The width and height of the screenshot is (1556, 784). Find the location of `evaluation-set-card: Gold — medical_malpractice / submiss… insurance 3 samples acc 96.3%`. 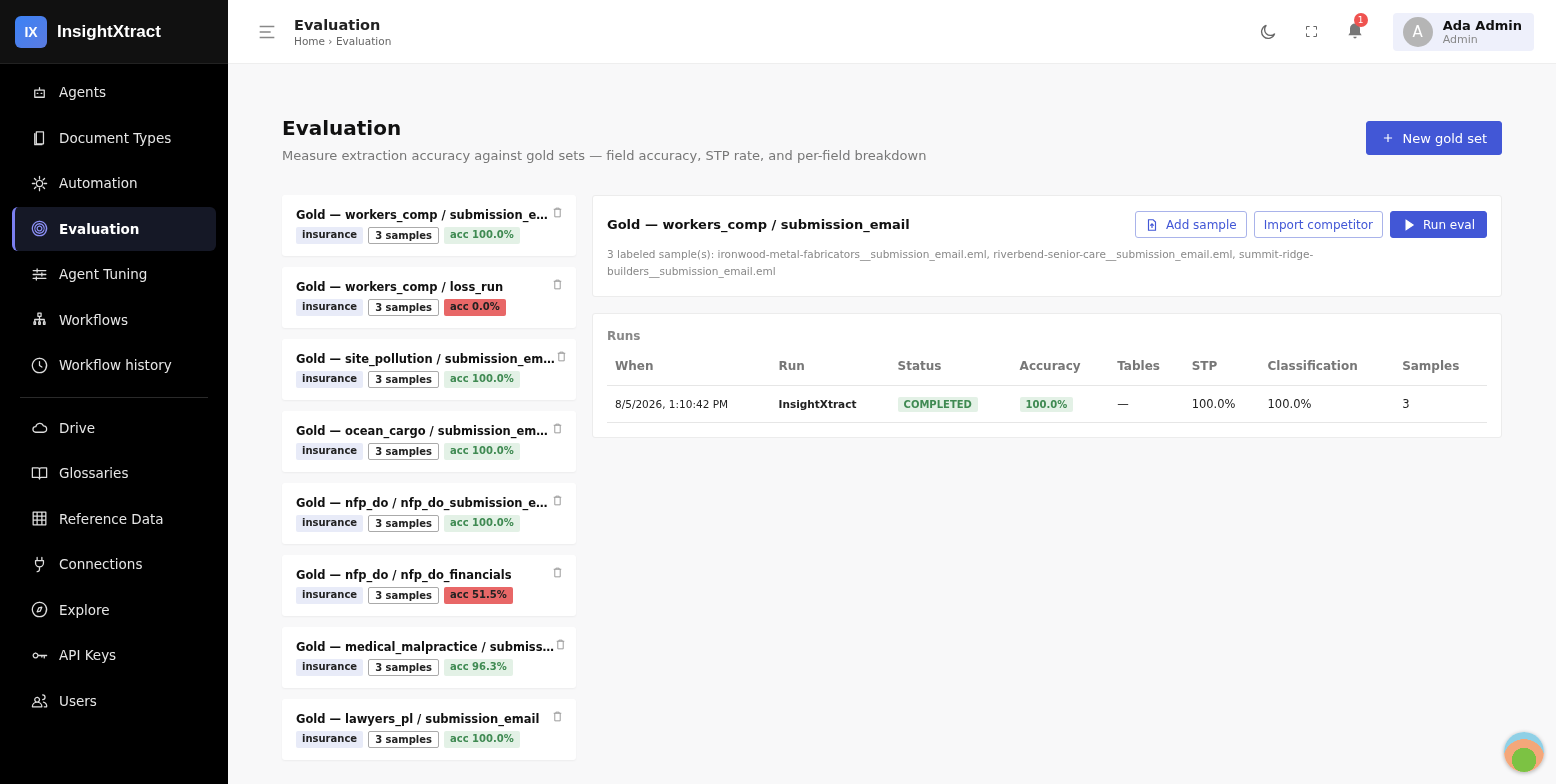

evaluation-set-card: Gold — medical_malpractice / submiss… insurance 3 samples acc 96.3% is located at coordinates (429, 657).